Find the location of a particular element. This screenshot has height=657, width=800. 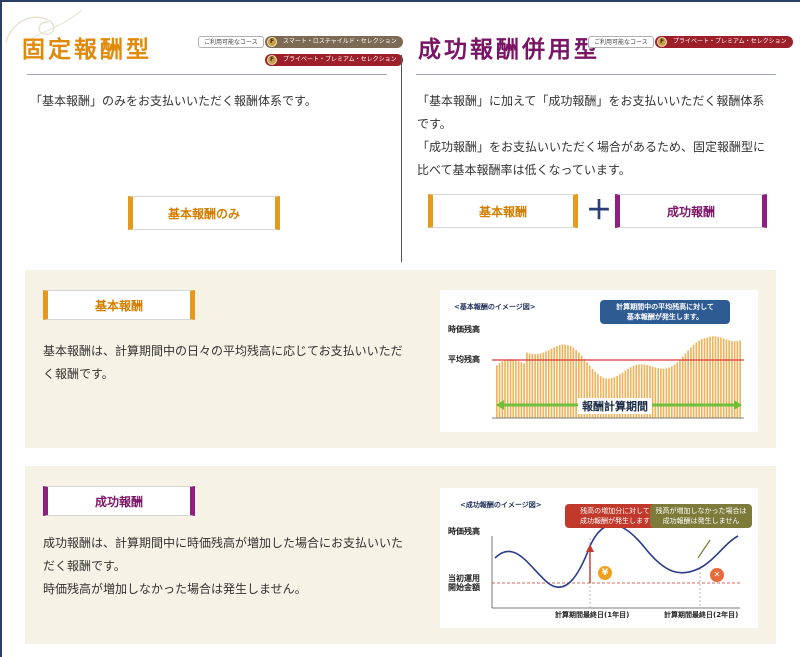

basic-fee-box: 基本報酬 is located at coordinates (503, 211).